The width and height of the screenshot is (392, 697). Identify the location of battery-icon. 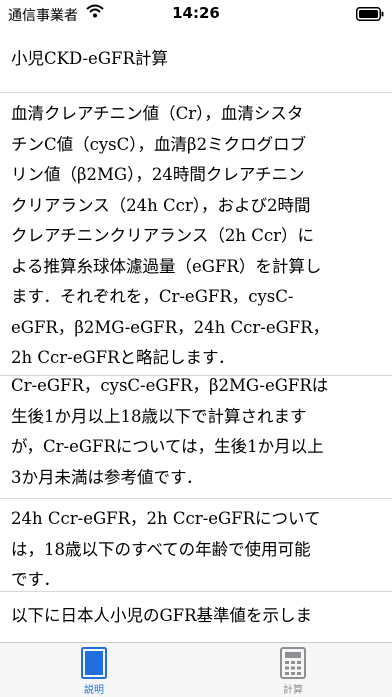
(370, 14).